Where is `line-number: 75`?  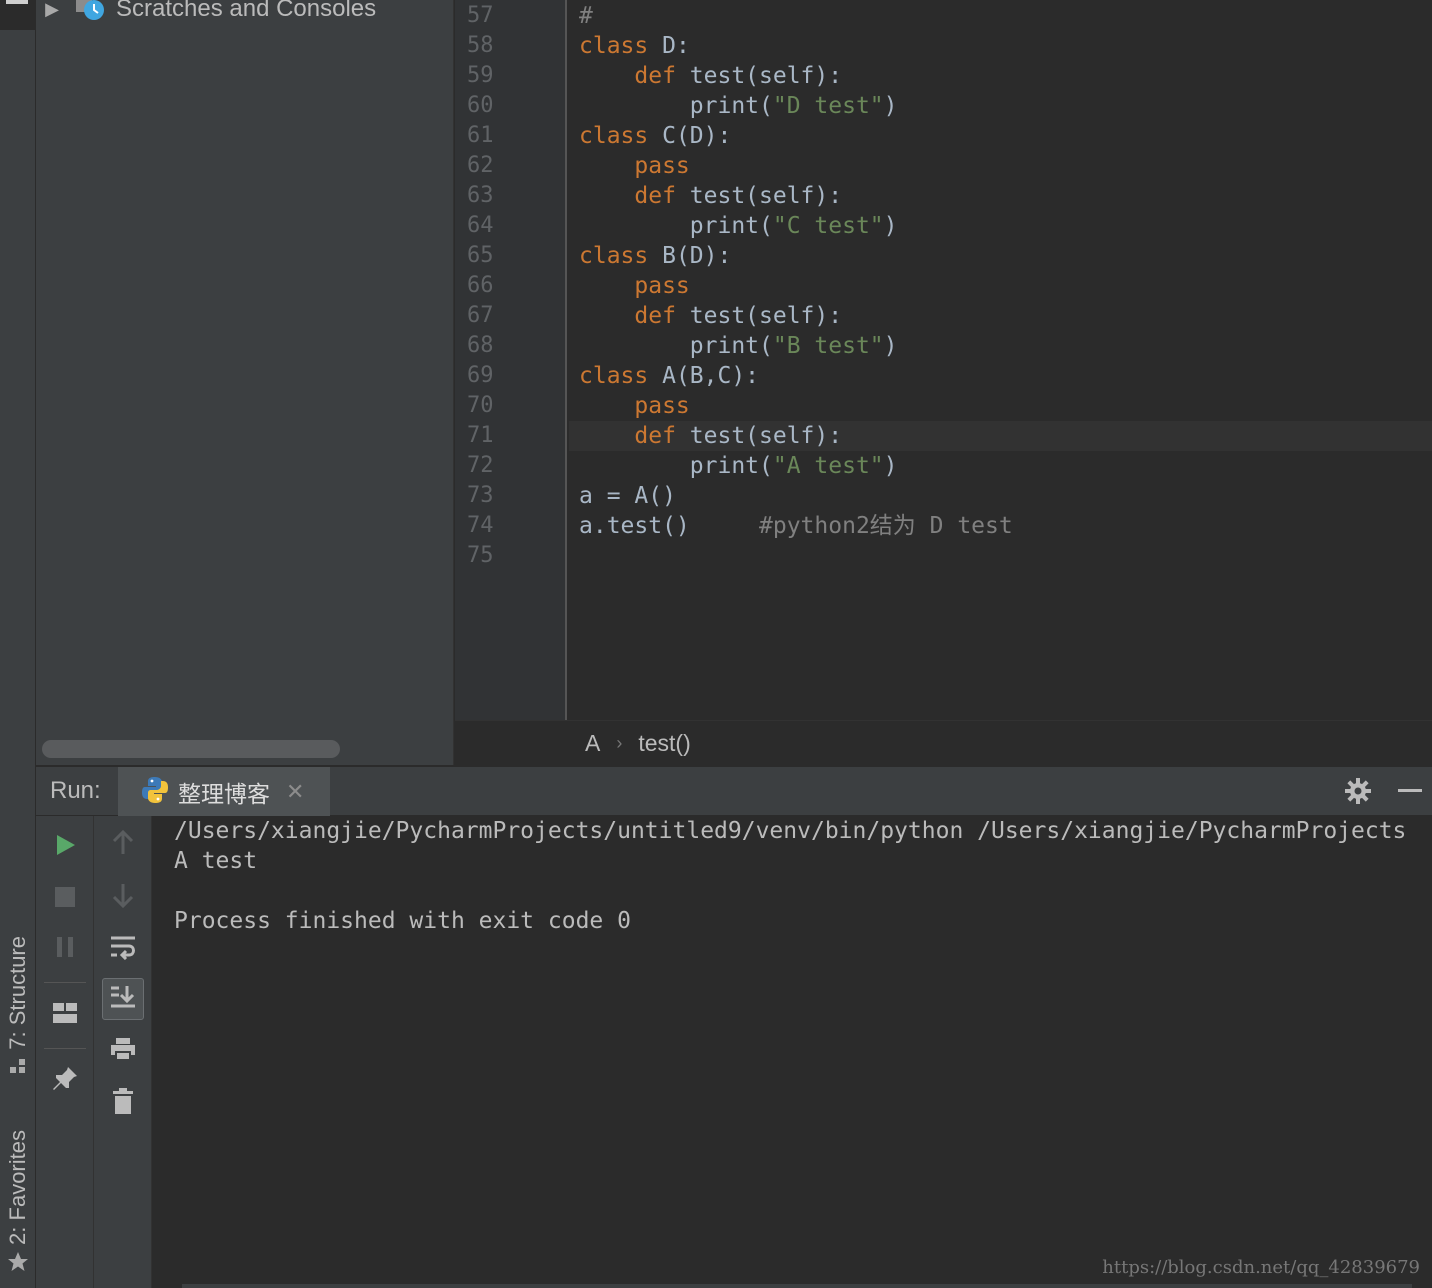
line-number: 75 is located at coordinates (480, 555).